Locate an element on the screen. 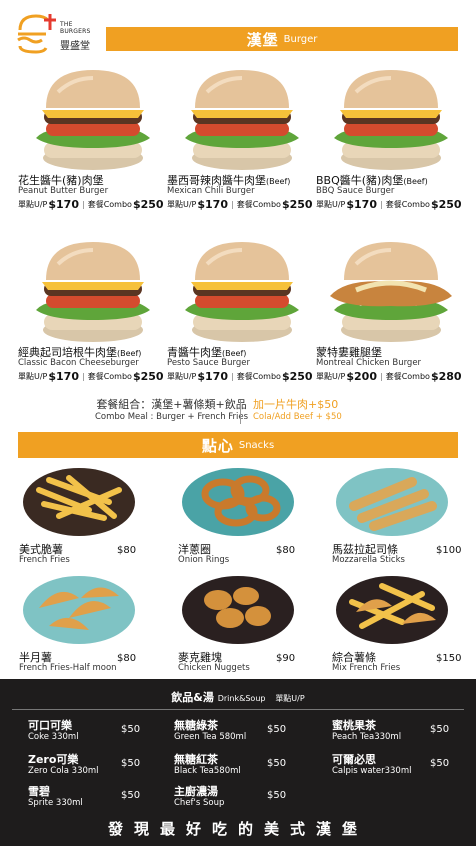 This screenshot has width=476, height=846. snack-item: 綜合薯條 Mix French Fries $150 is located at coordinates (404, 631).